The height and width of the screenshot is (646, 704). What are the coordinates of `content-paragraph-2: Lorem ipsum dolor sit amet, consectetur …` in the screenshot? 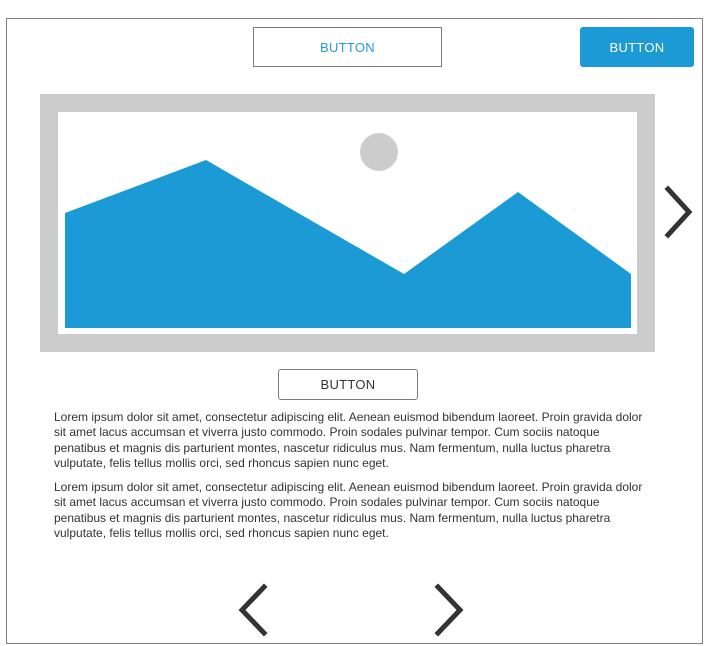 It's located at (348, 510).